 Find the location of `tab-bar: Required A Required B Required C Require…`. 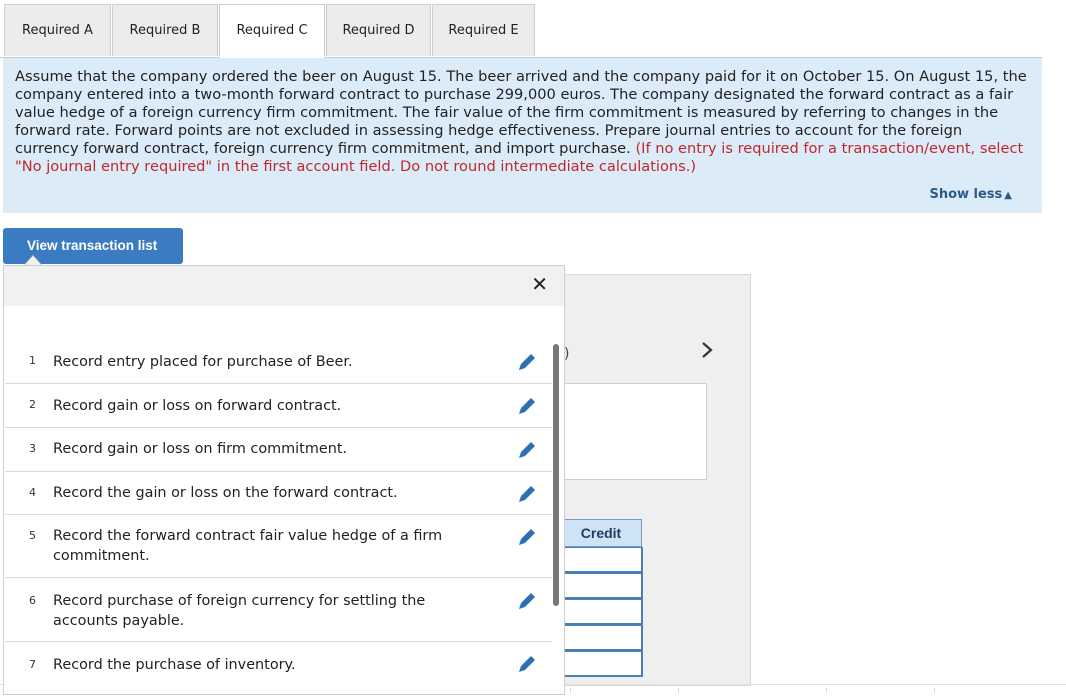

tab-bar: Required A Required B Required C Require… is located at coordinates (521, 29).